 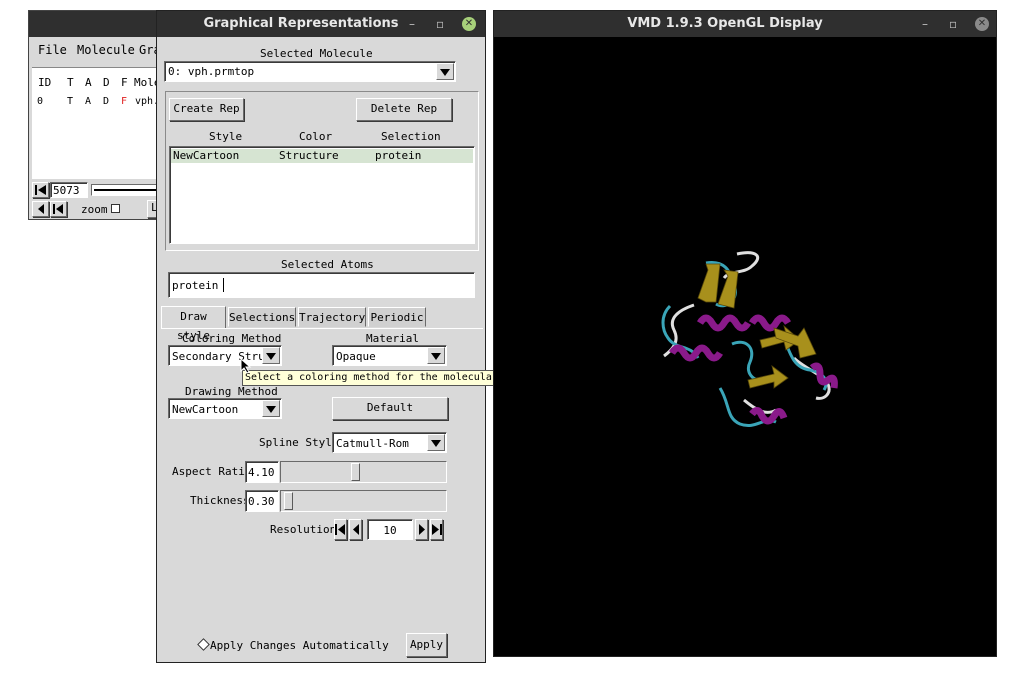 What do you see at coordinates (397, 317) in the screenshot?
I see `tab-periodic: Periodic` at bounding box center [397, 317].